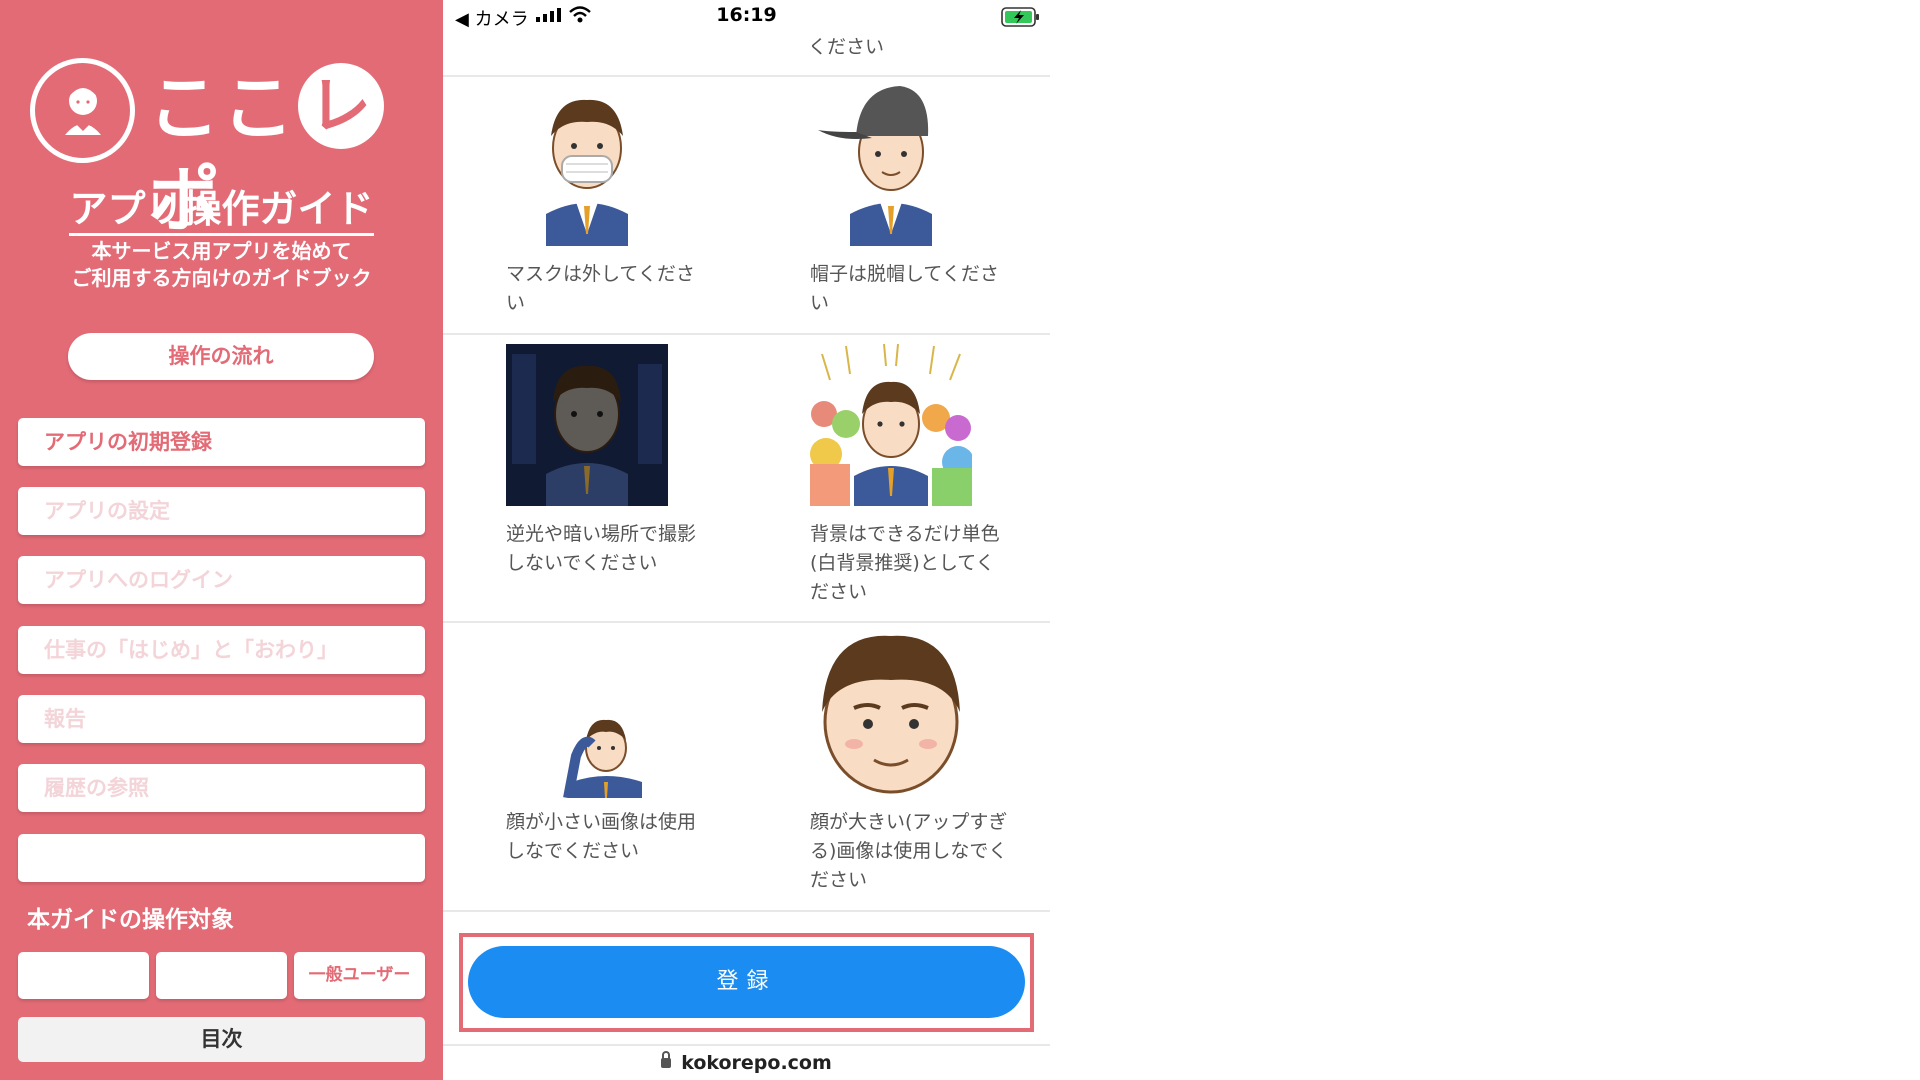 The image size is (1920, 1080). I want to click on menu-item-app-login: アプリへのログイン, so click(221, 580).